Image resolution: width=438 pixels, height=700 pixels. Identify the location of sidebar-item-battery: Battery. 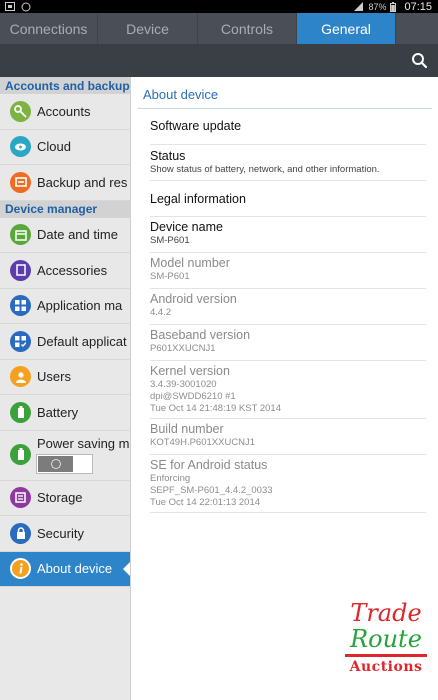
(65, 413).